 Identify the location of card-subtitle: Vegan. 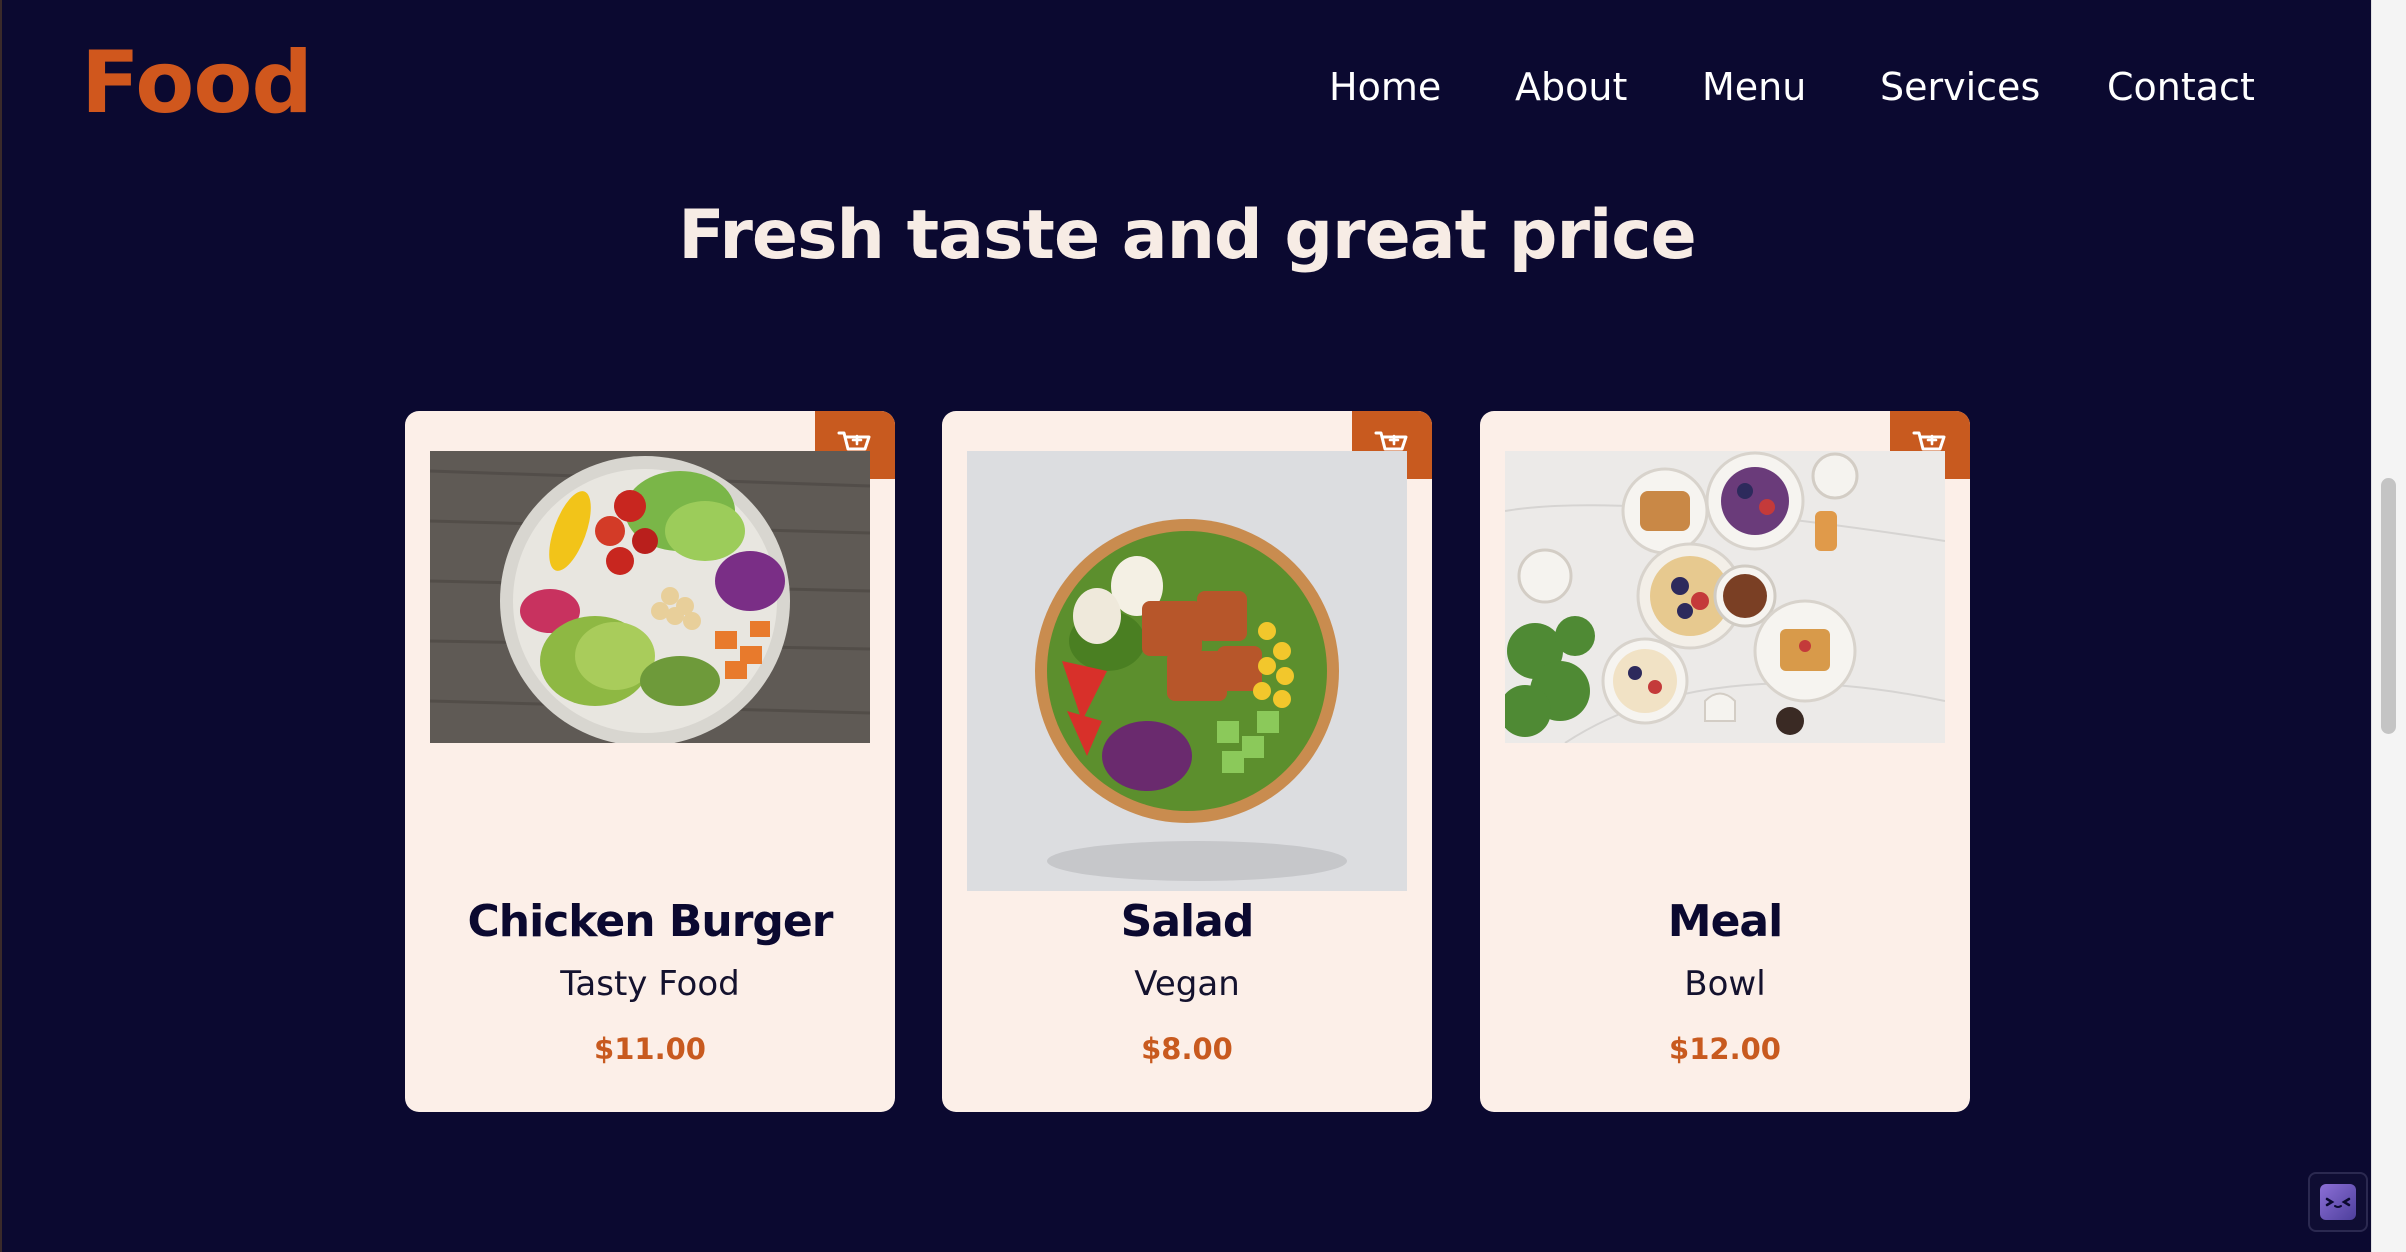
(1187, 984).